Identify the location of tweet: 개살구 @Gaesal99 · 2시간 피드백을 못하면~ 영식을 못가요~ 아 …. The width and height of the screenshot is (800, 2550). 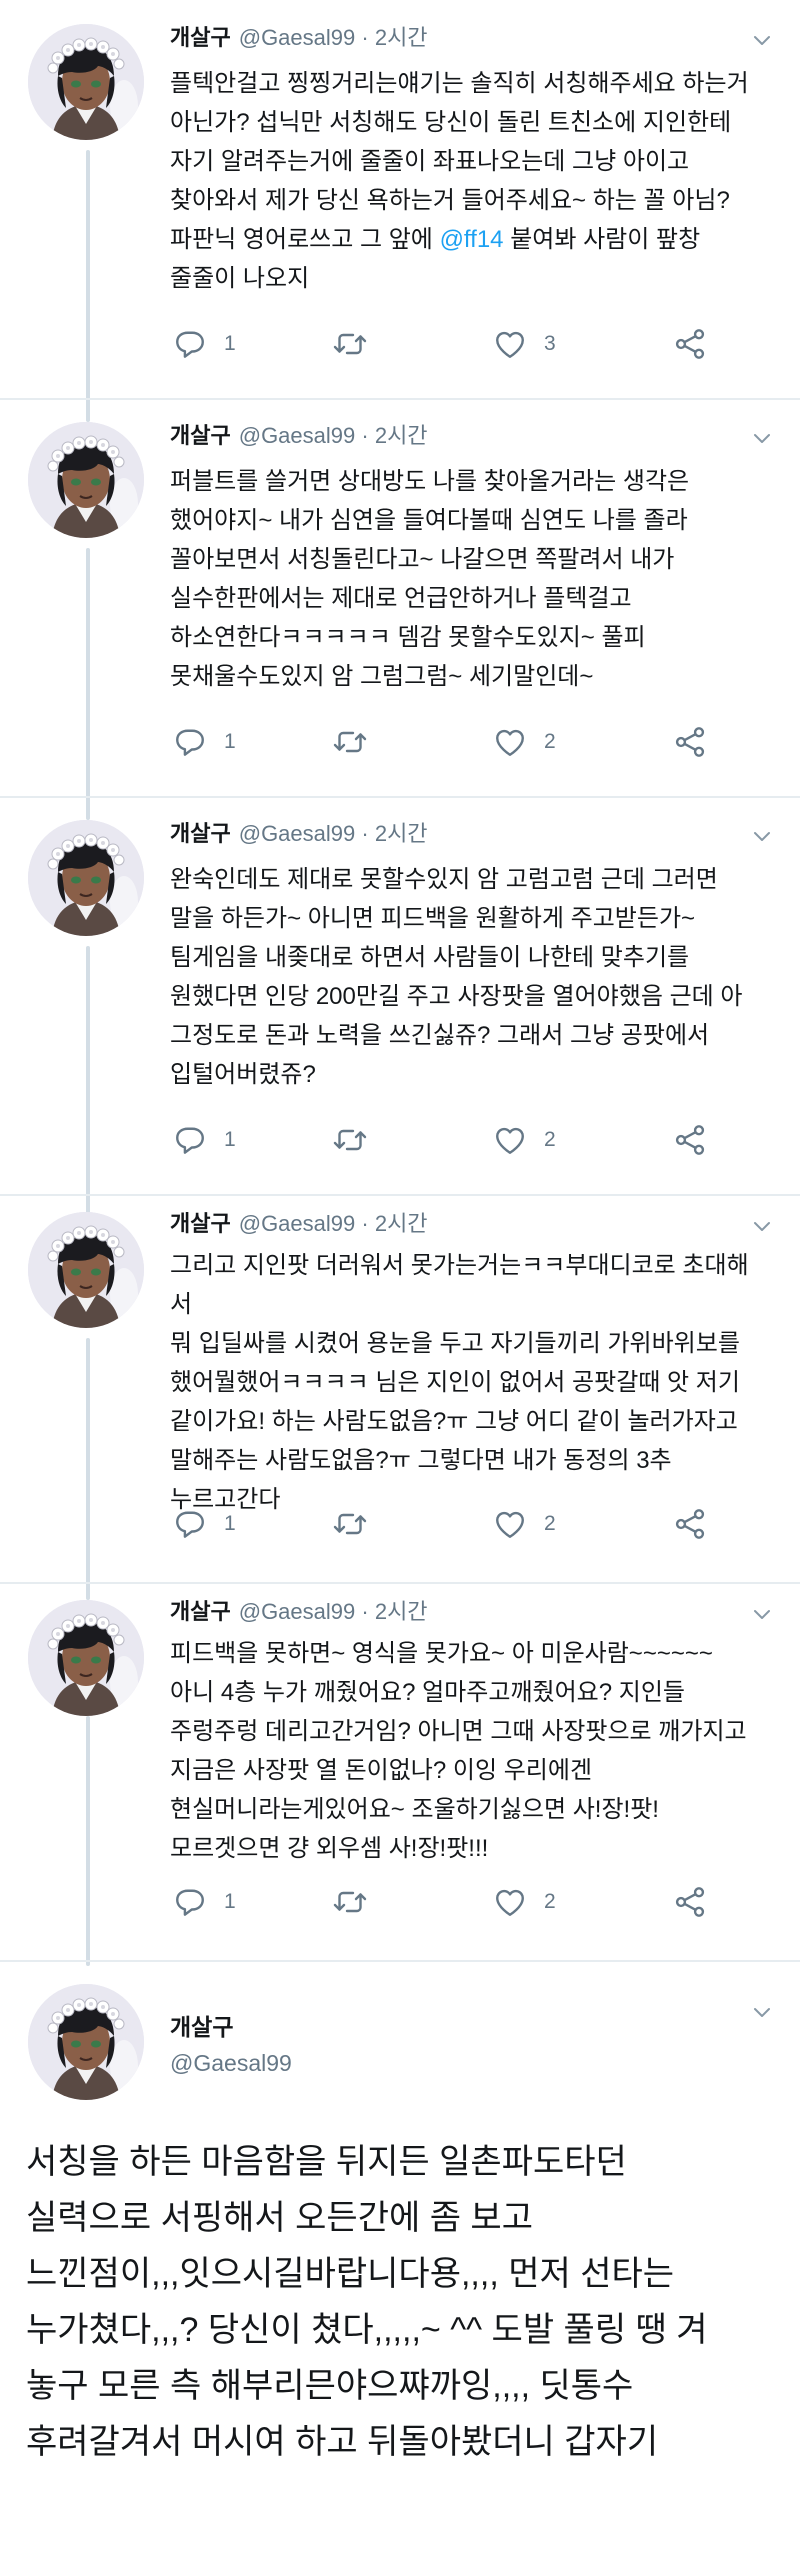
(400, 1771).